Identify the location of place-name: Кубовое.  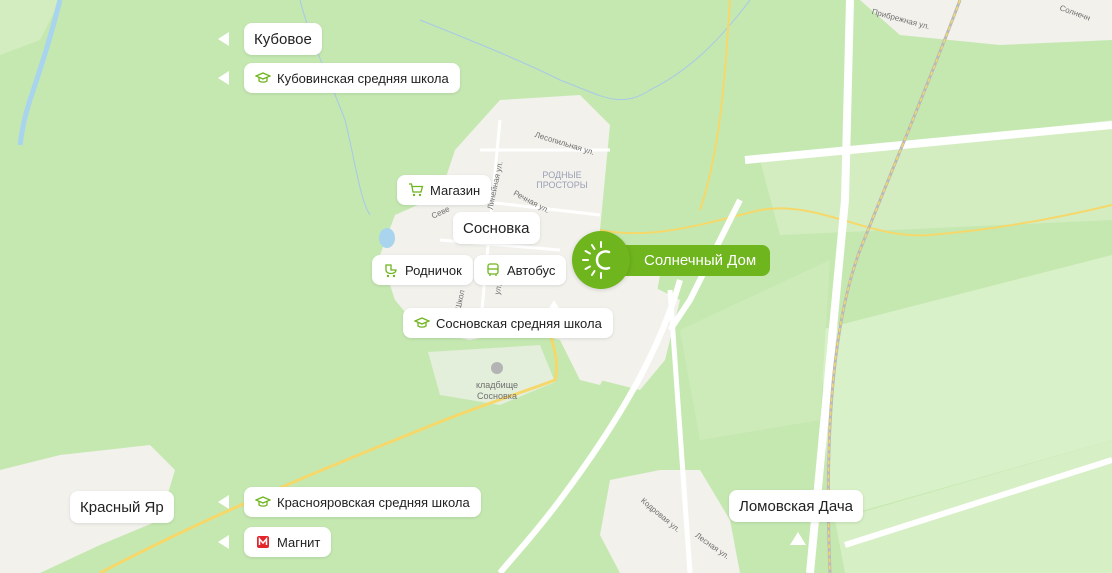
(283, 39).